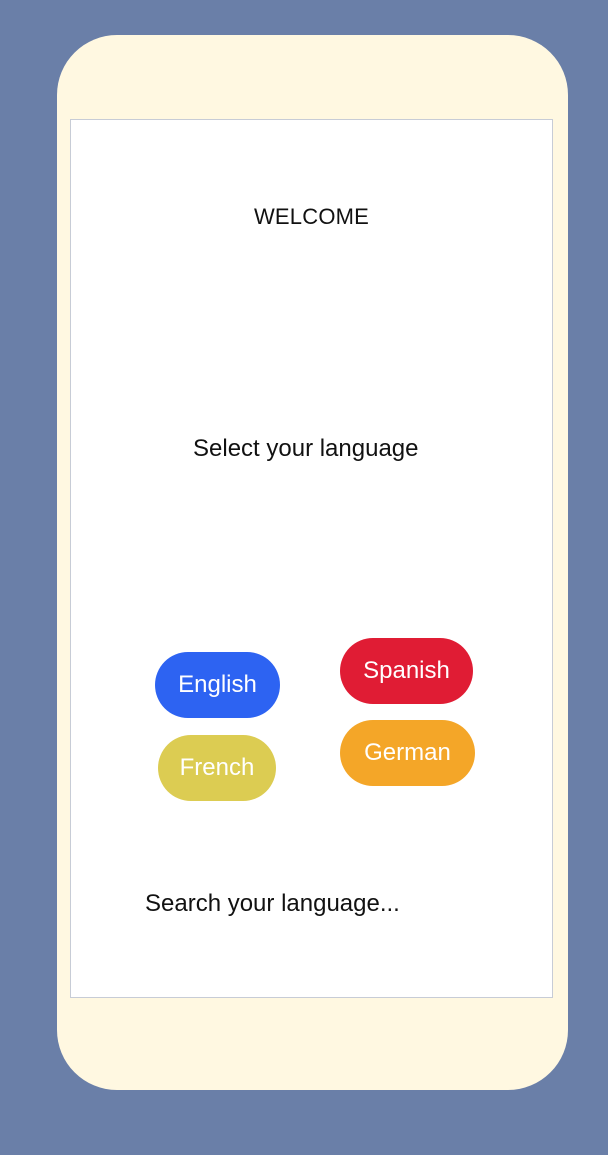 The width and height of the screenshot is (608, 1155). Describe the element at coordinates (315, 904) in the screenshot. I see `search-language-input` at that location.